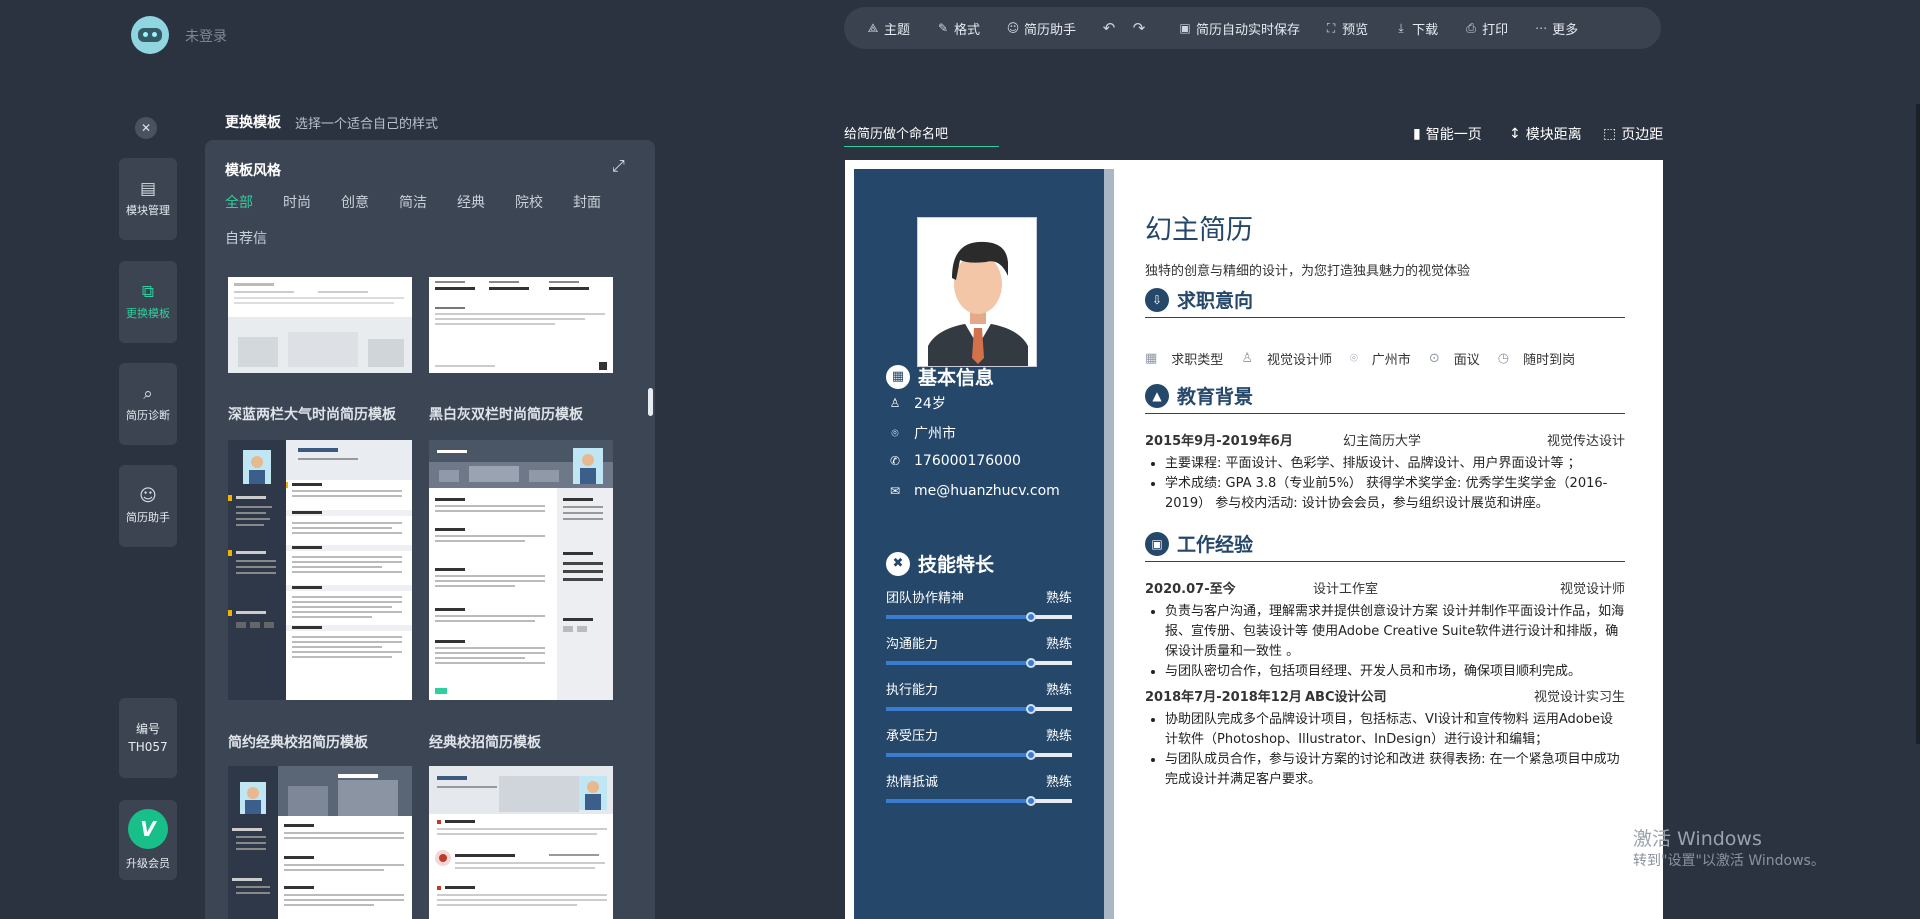 Image resolution: width=1920 pixels, height=919 pixels. Describe the element at coordinates (529, 202) in the screenshot. I see `category-school: 院校` at that location.